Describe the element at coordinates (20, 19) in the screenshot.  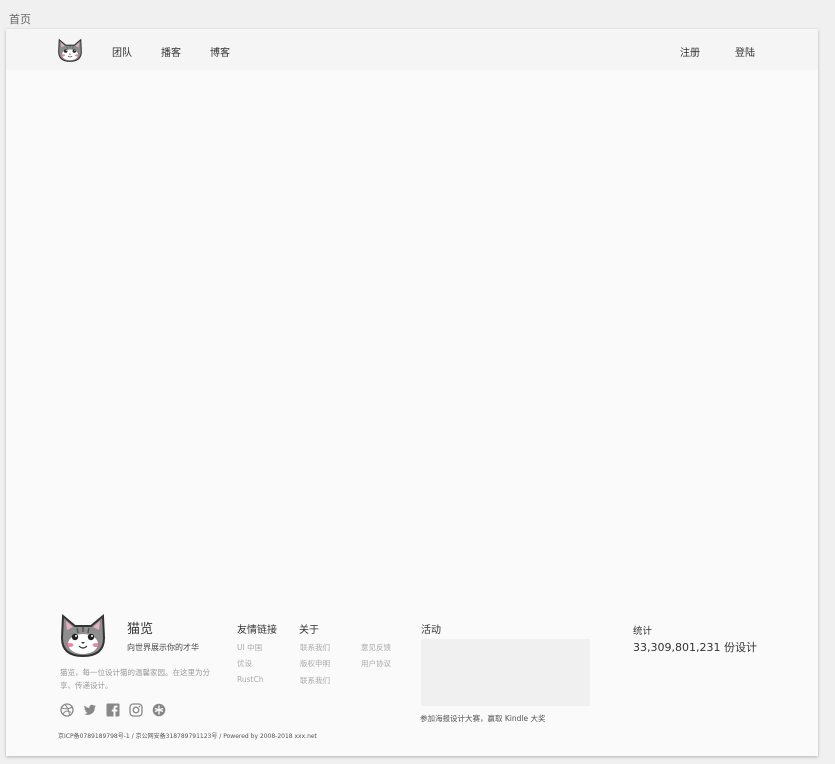
I see `page-tab-title: 首页` at that location.